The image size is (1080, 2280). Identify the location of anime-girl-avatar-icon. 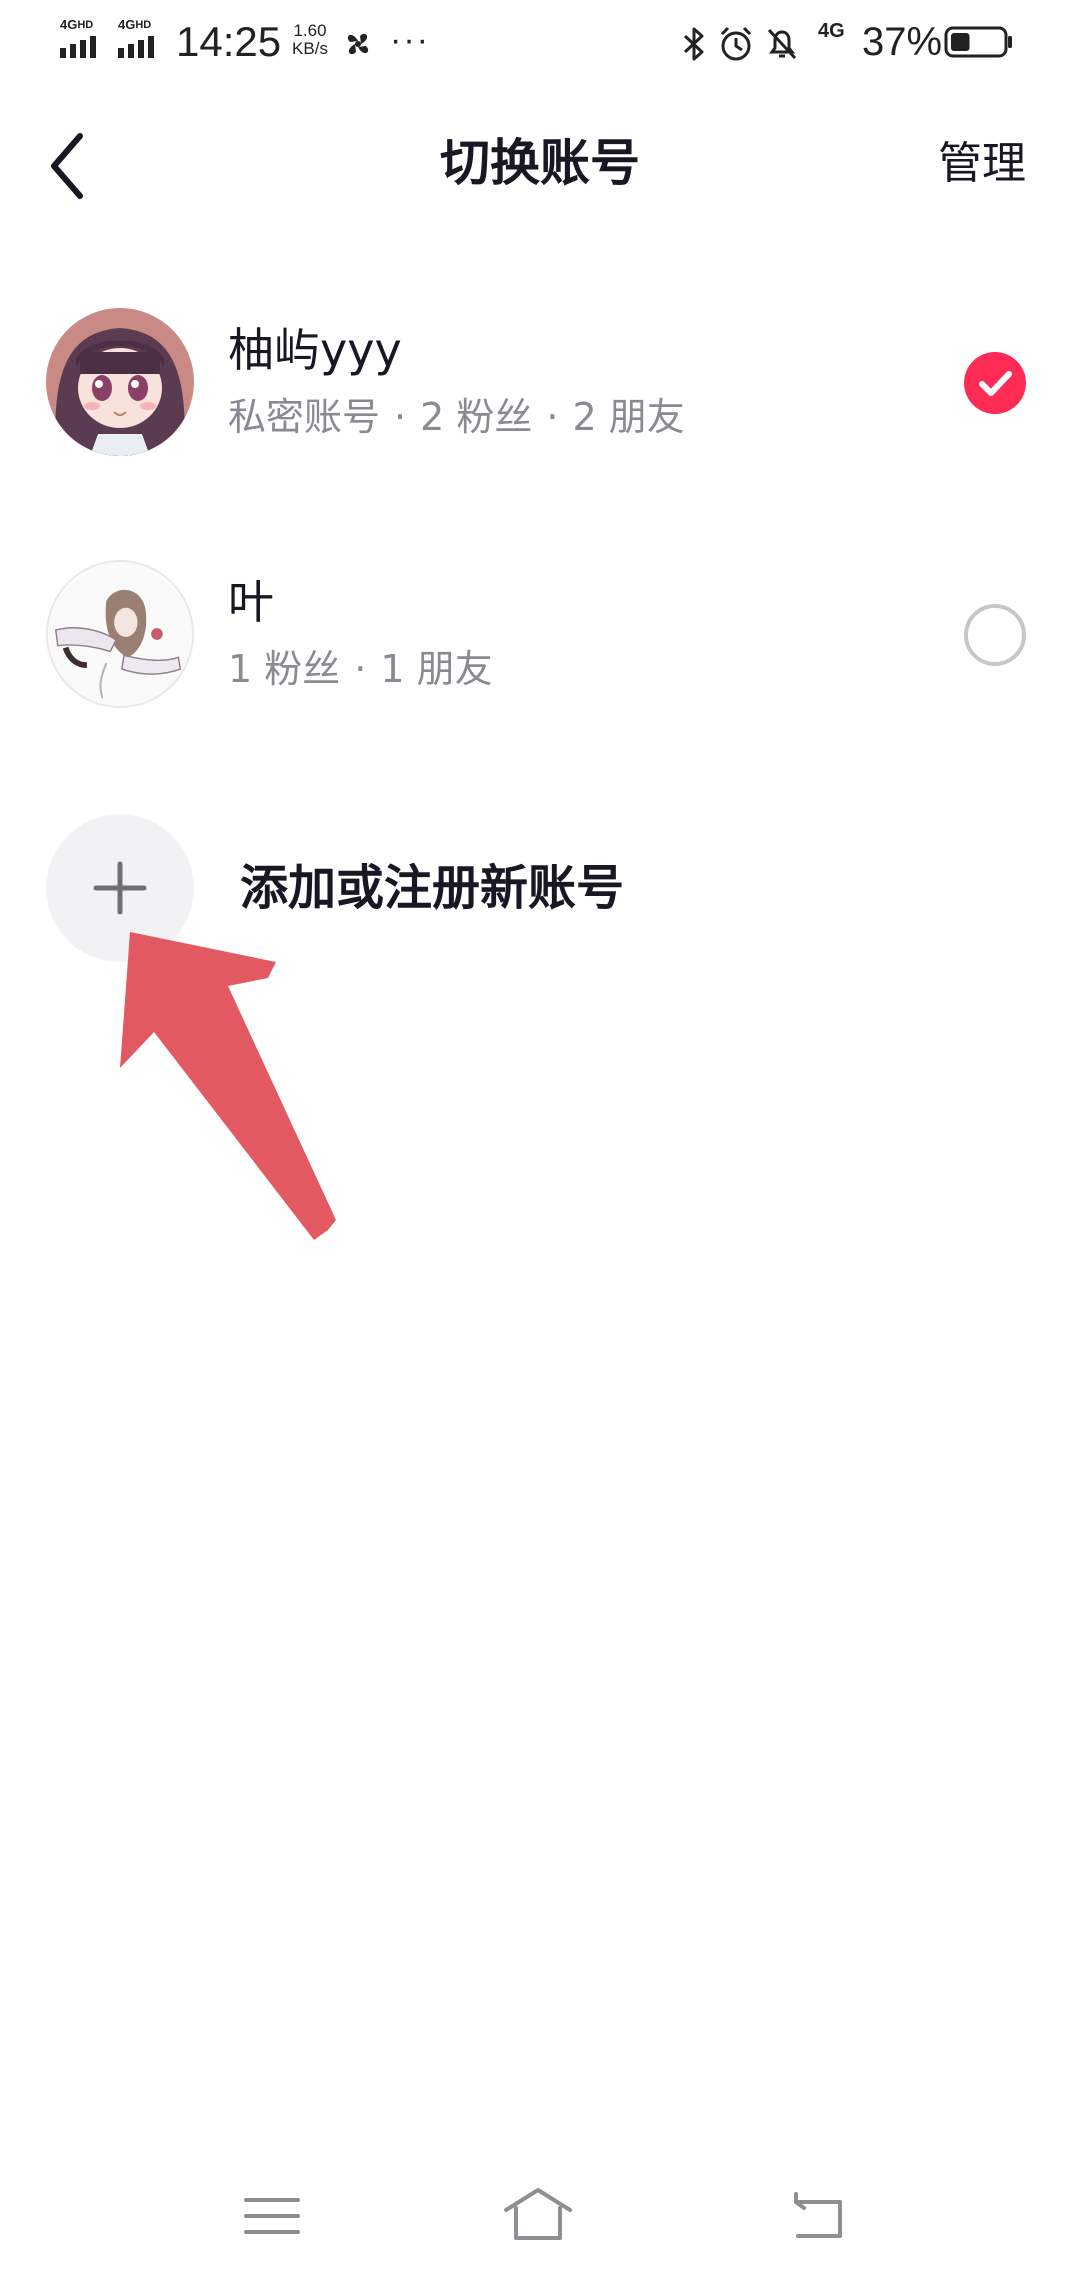
(120, 382).